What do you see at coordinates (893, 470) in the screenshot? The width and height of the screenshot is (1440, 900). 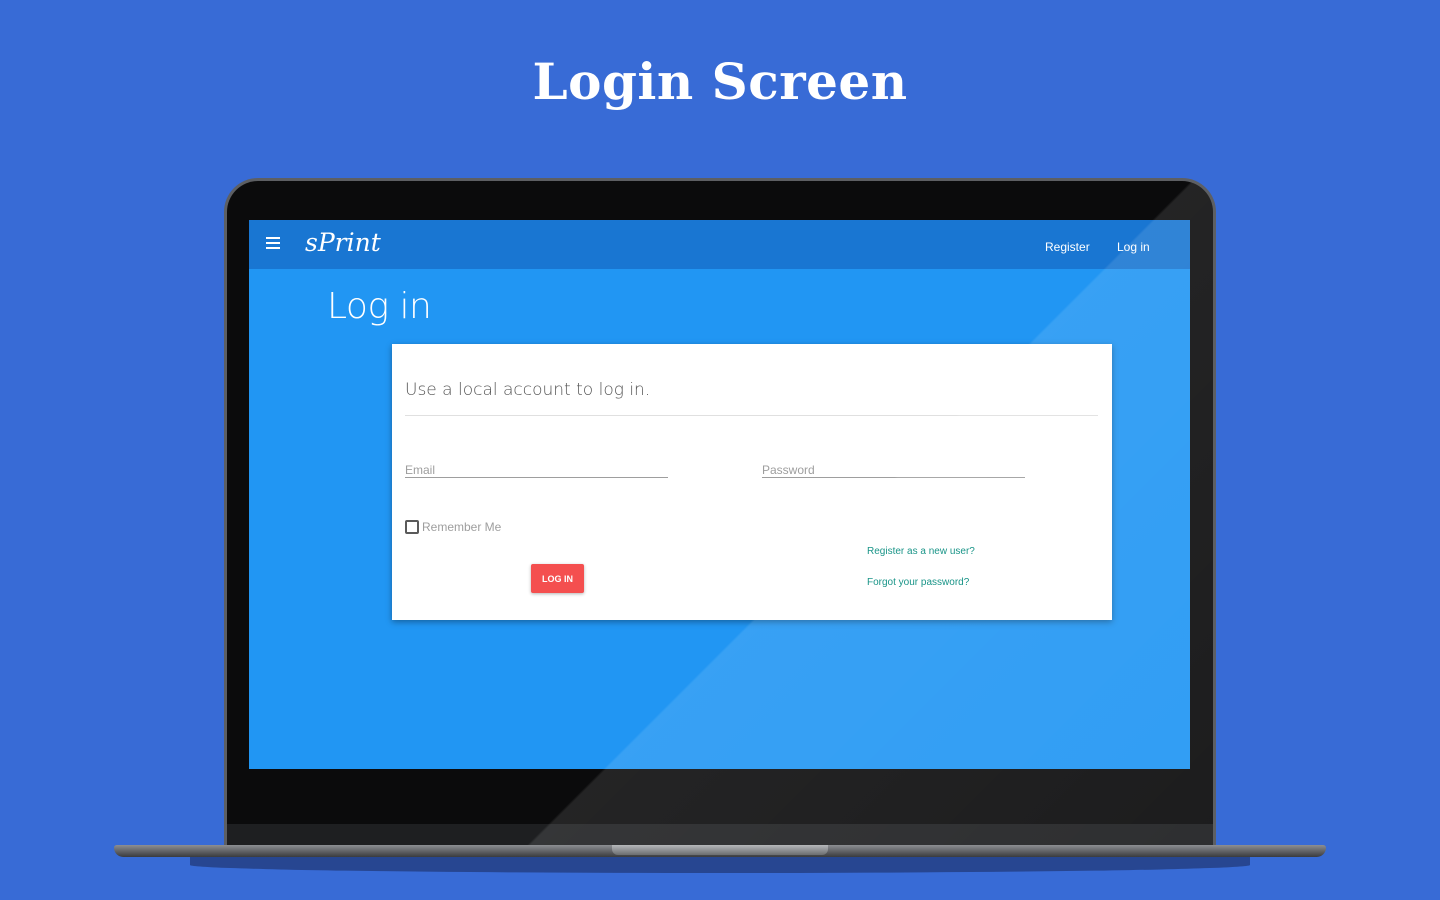 I see `password-field` at bounding box center [893, 470].